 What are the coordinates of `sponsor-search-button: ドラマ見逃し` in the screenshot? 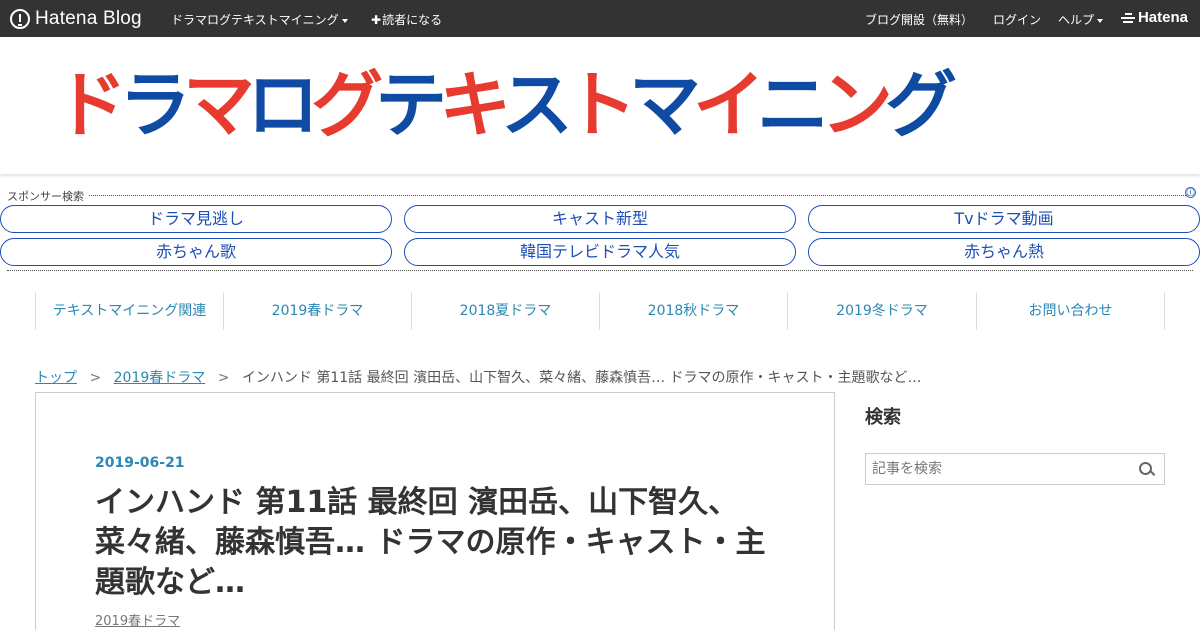 It's located at (196, 219).